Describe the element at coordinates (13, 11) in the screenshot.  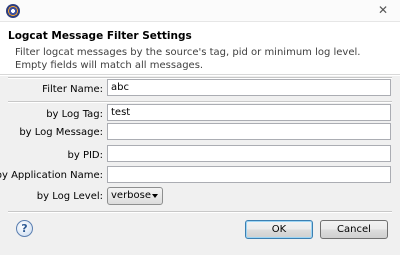
I see `eclipse-icon` at that location.